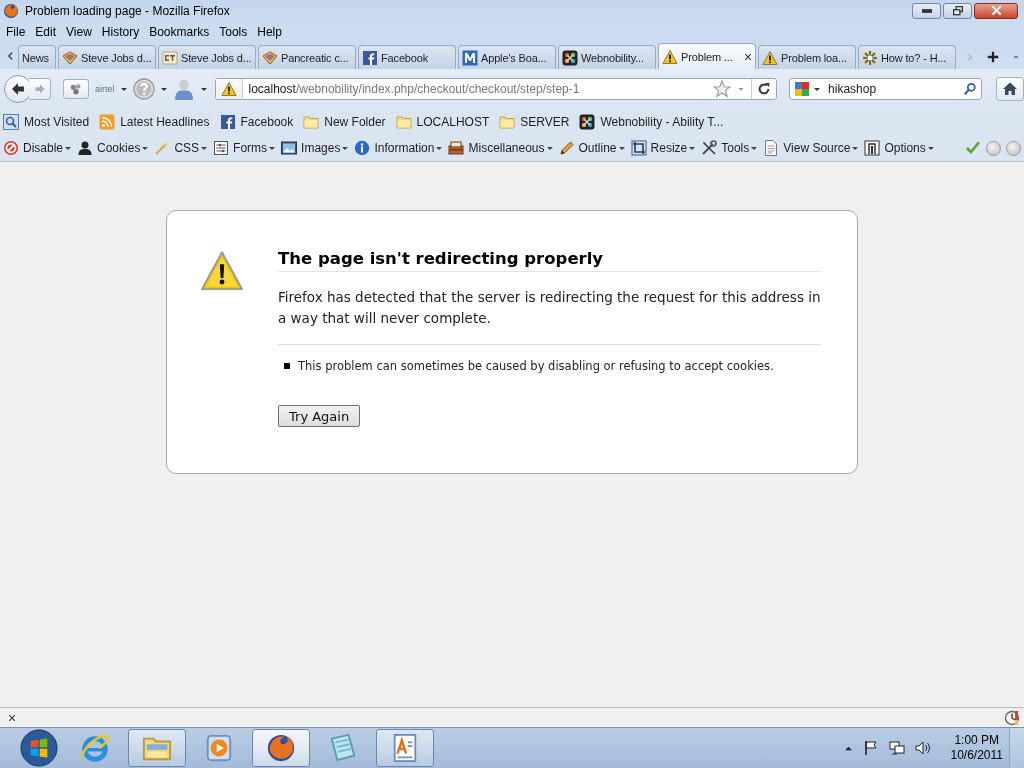 The image size is (1024, 768). I want to click on toolbar-menu: Tools, so click(735, 148).